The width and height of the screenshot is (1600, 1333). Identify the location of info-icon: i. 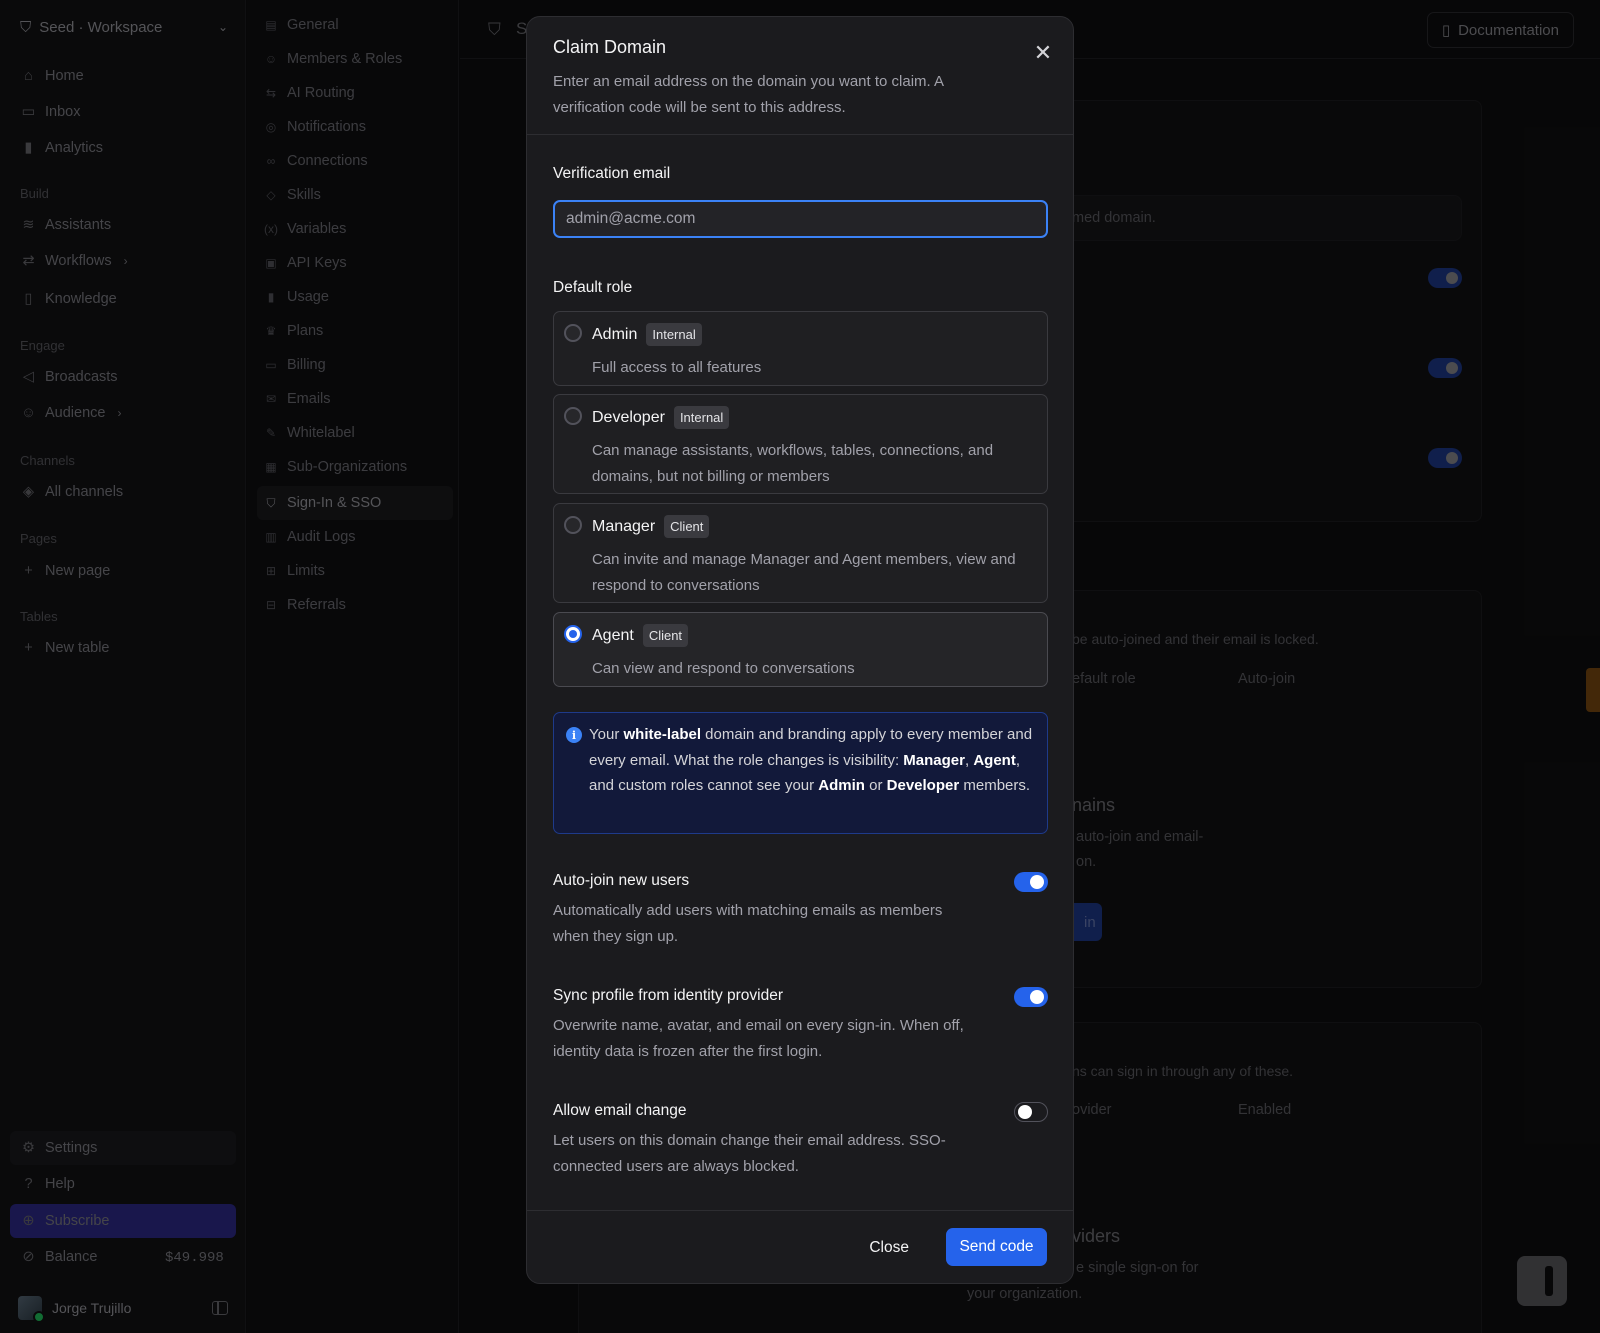
(574, 735).